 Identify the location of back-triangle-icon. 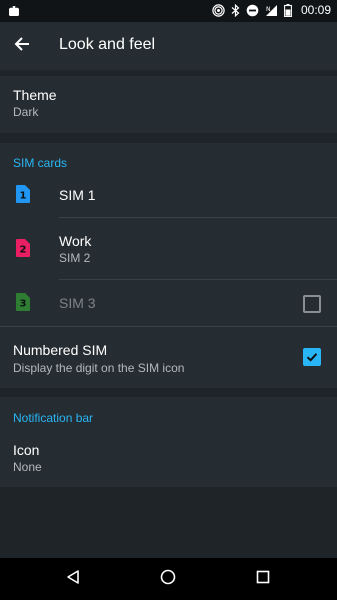
(73, 579).